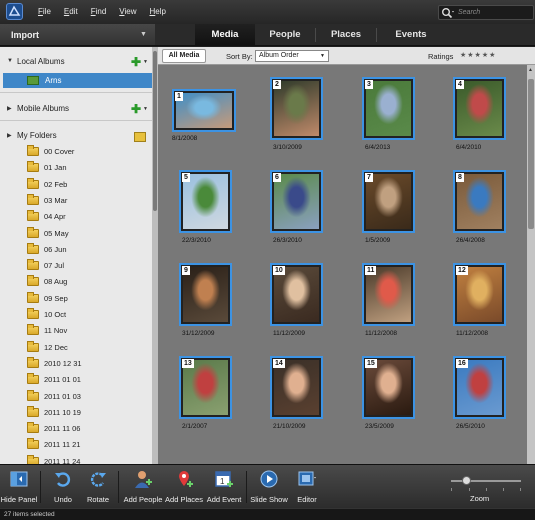 The image size is (535, 520). Describe the element at coordinates (76, 380) in the screenshot. I see `folder-item: 2011 01 01` at that location.